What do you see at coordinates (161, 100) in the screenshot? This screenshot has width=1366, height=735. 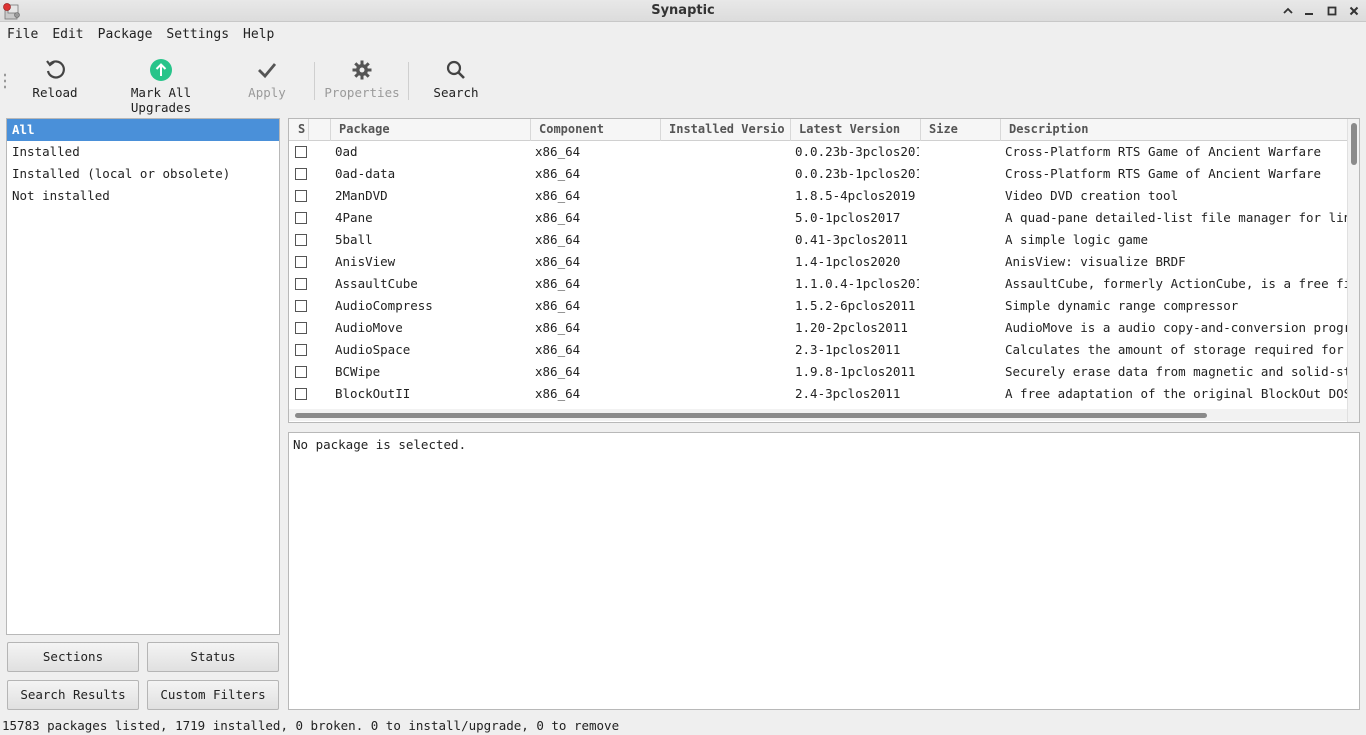 I see `mark-all-upgrades-label: Mark All Upgrades` at bounding box center [161, 100].